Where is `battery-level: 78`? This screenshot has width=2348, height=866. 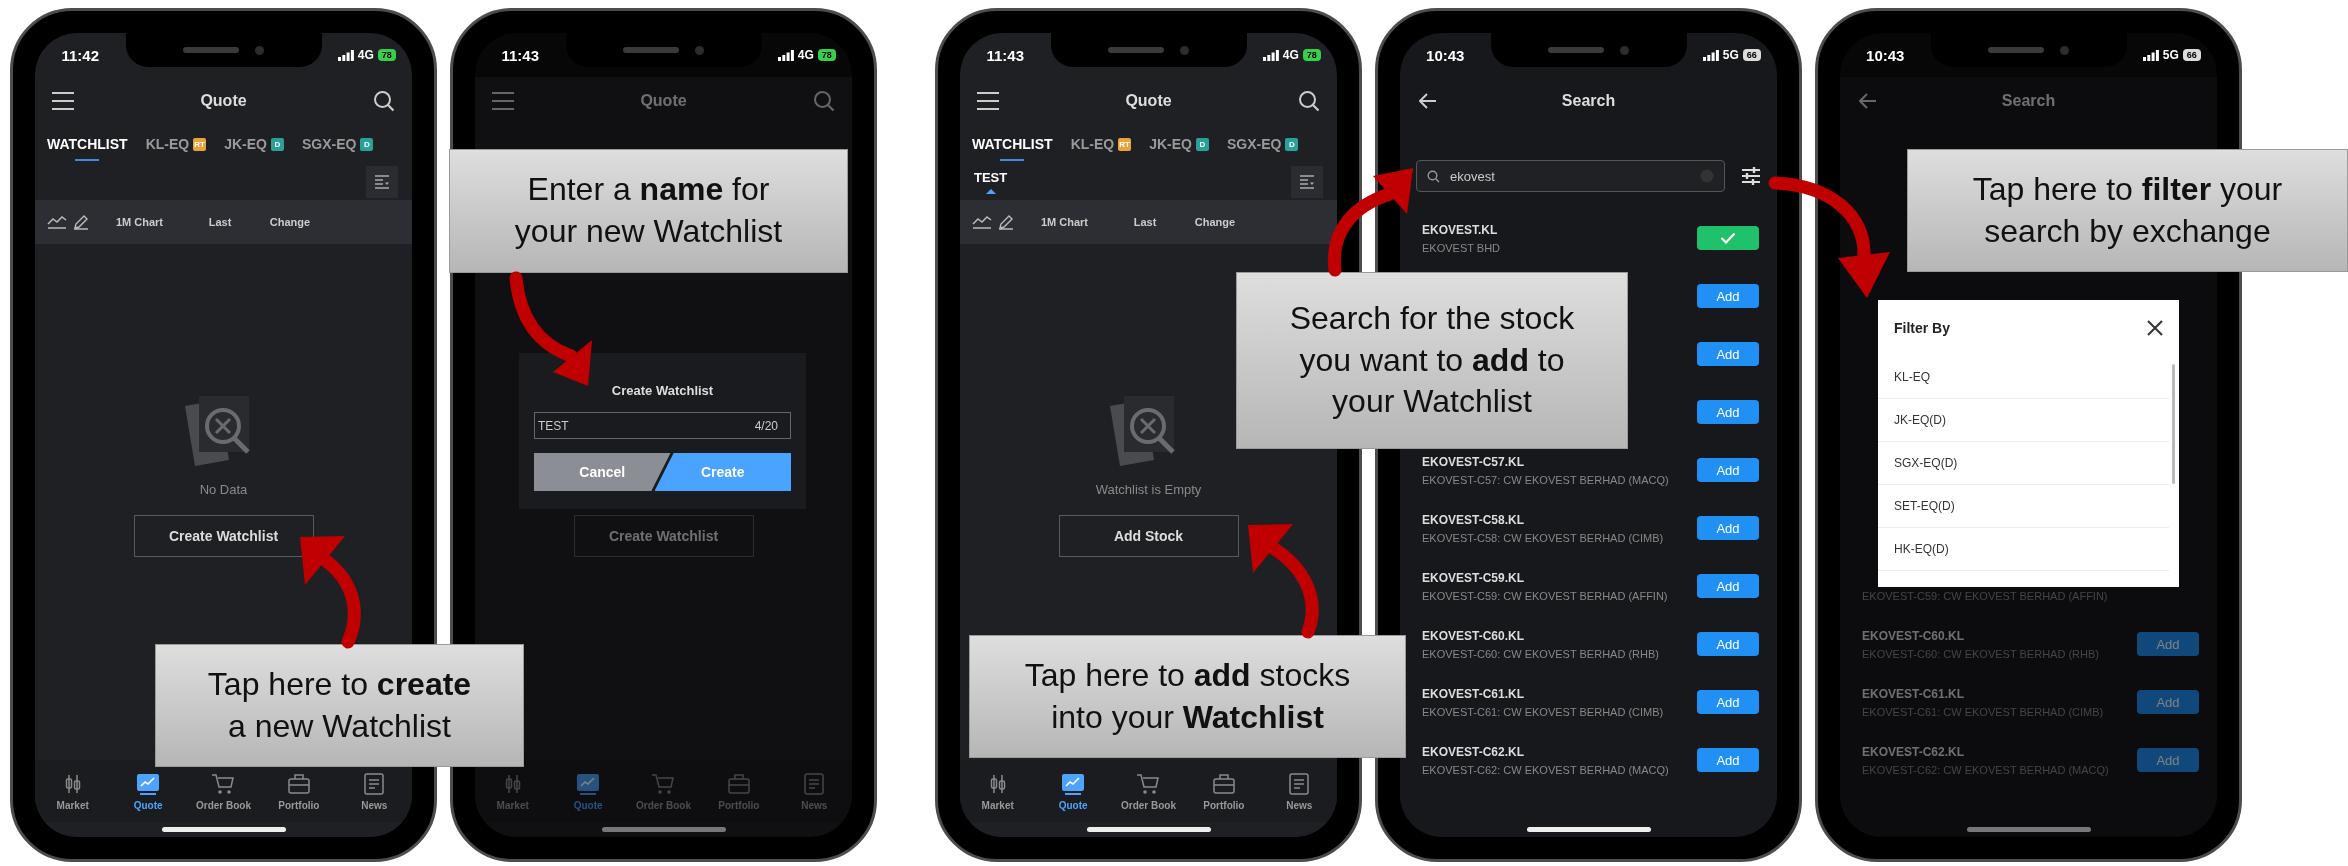 battery-level: 78 is located at coordinates (386, 55).